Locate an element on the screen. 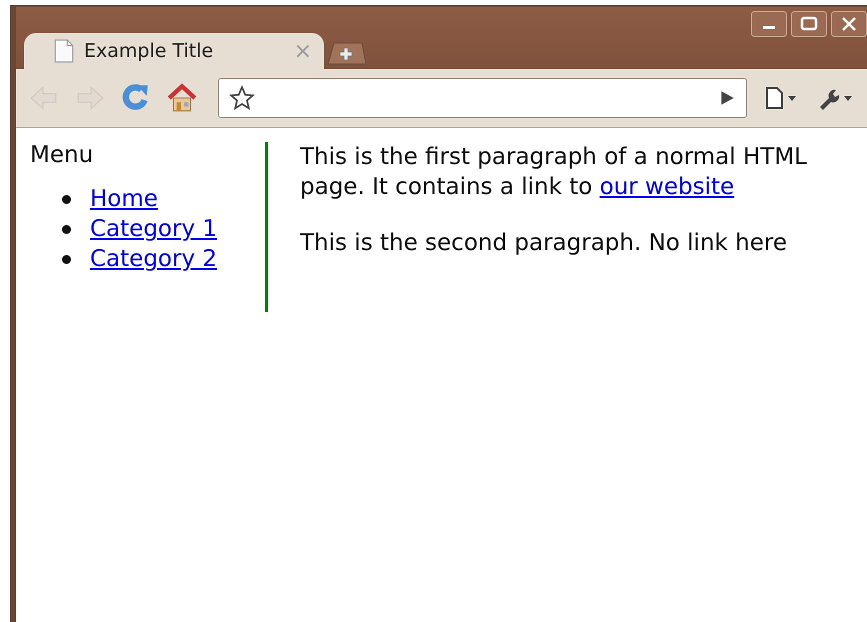 Image resolution: width=867 pixels, height=622 pixels. minimize-button is located at coordinates (769, 24).